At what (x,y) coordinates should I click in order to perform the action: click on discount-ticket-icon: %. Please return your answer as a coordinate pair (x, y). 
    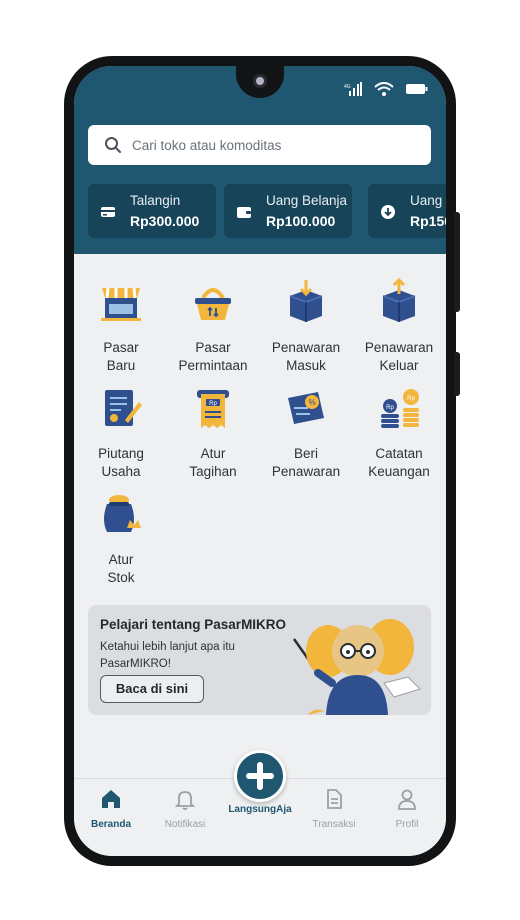
    Looking at the image, I should click on (306, 408).